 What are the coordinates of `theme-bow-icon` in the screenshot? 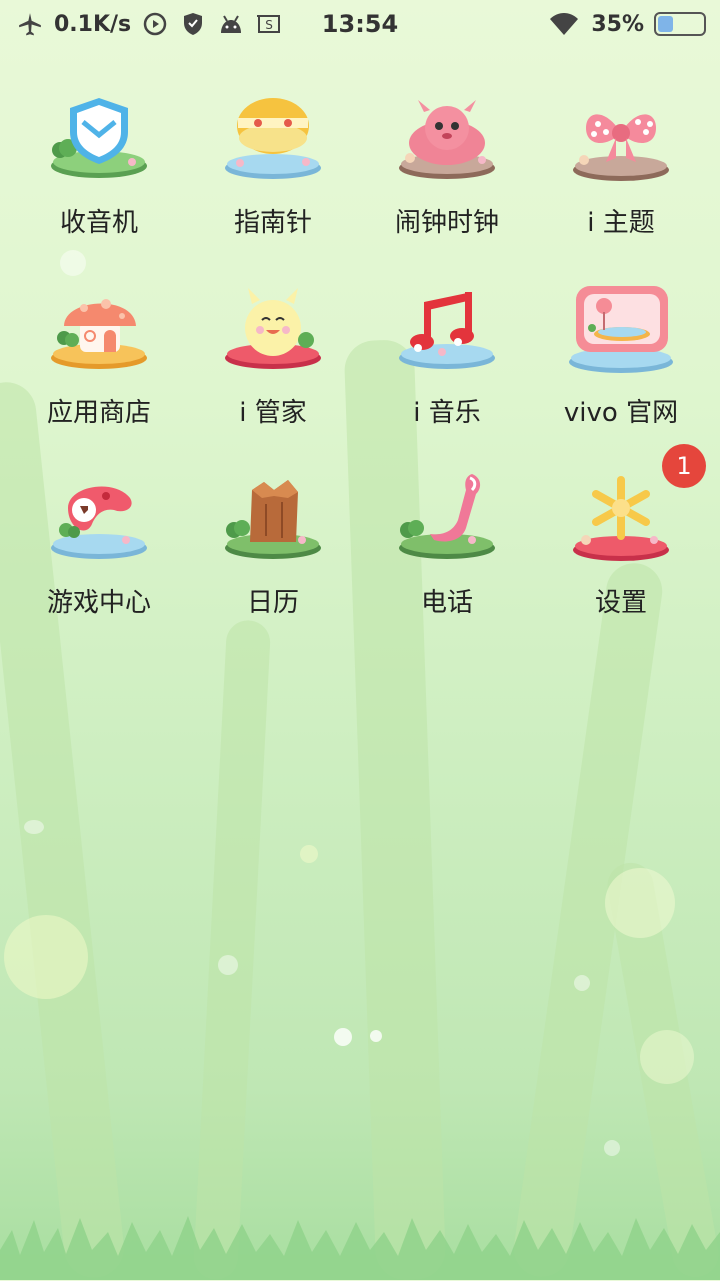 It's located at (621, 138).